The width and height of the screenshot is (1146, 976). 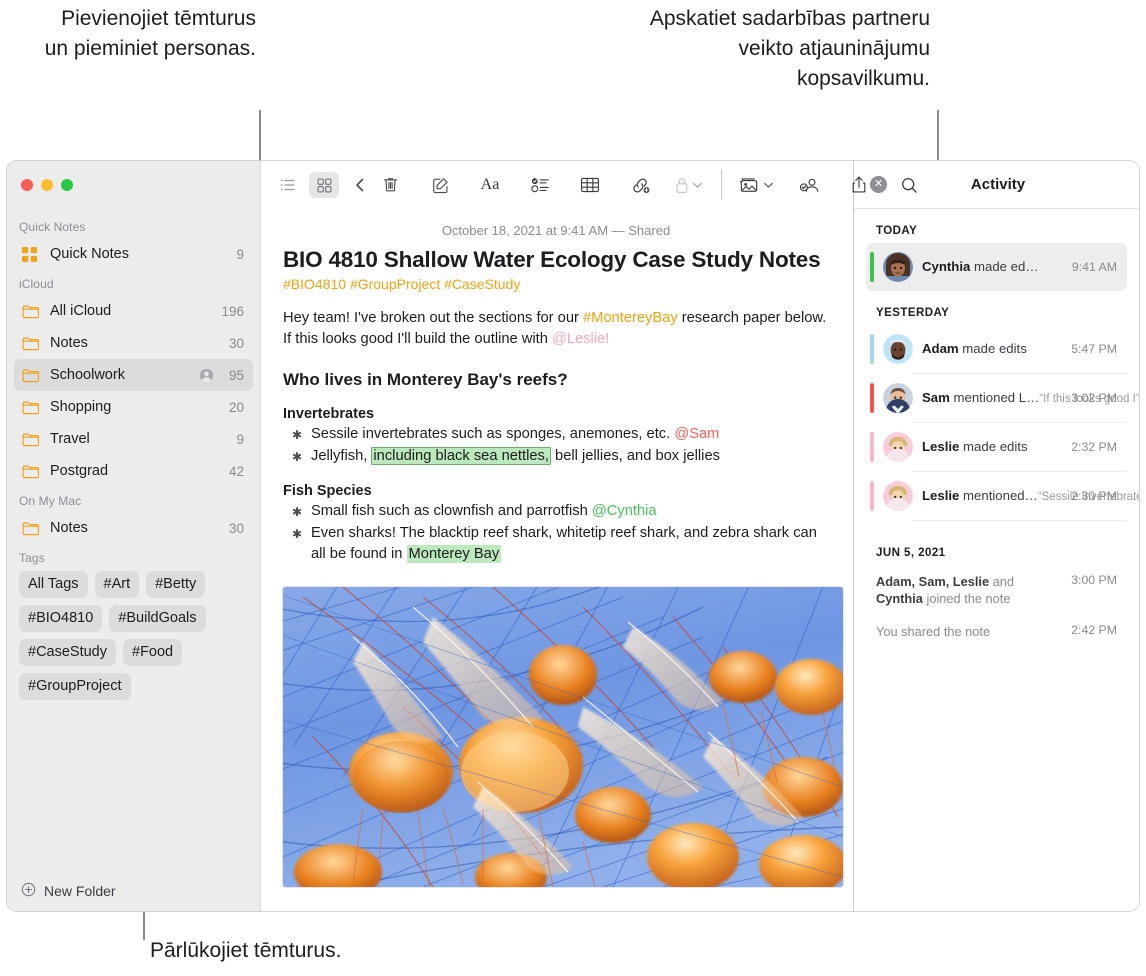 I want to click on minimize-window-button, so click(x=47, y=185).